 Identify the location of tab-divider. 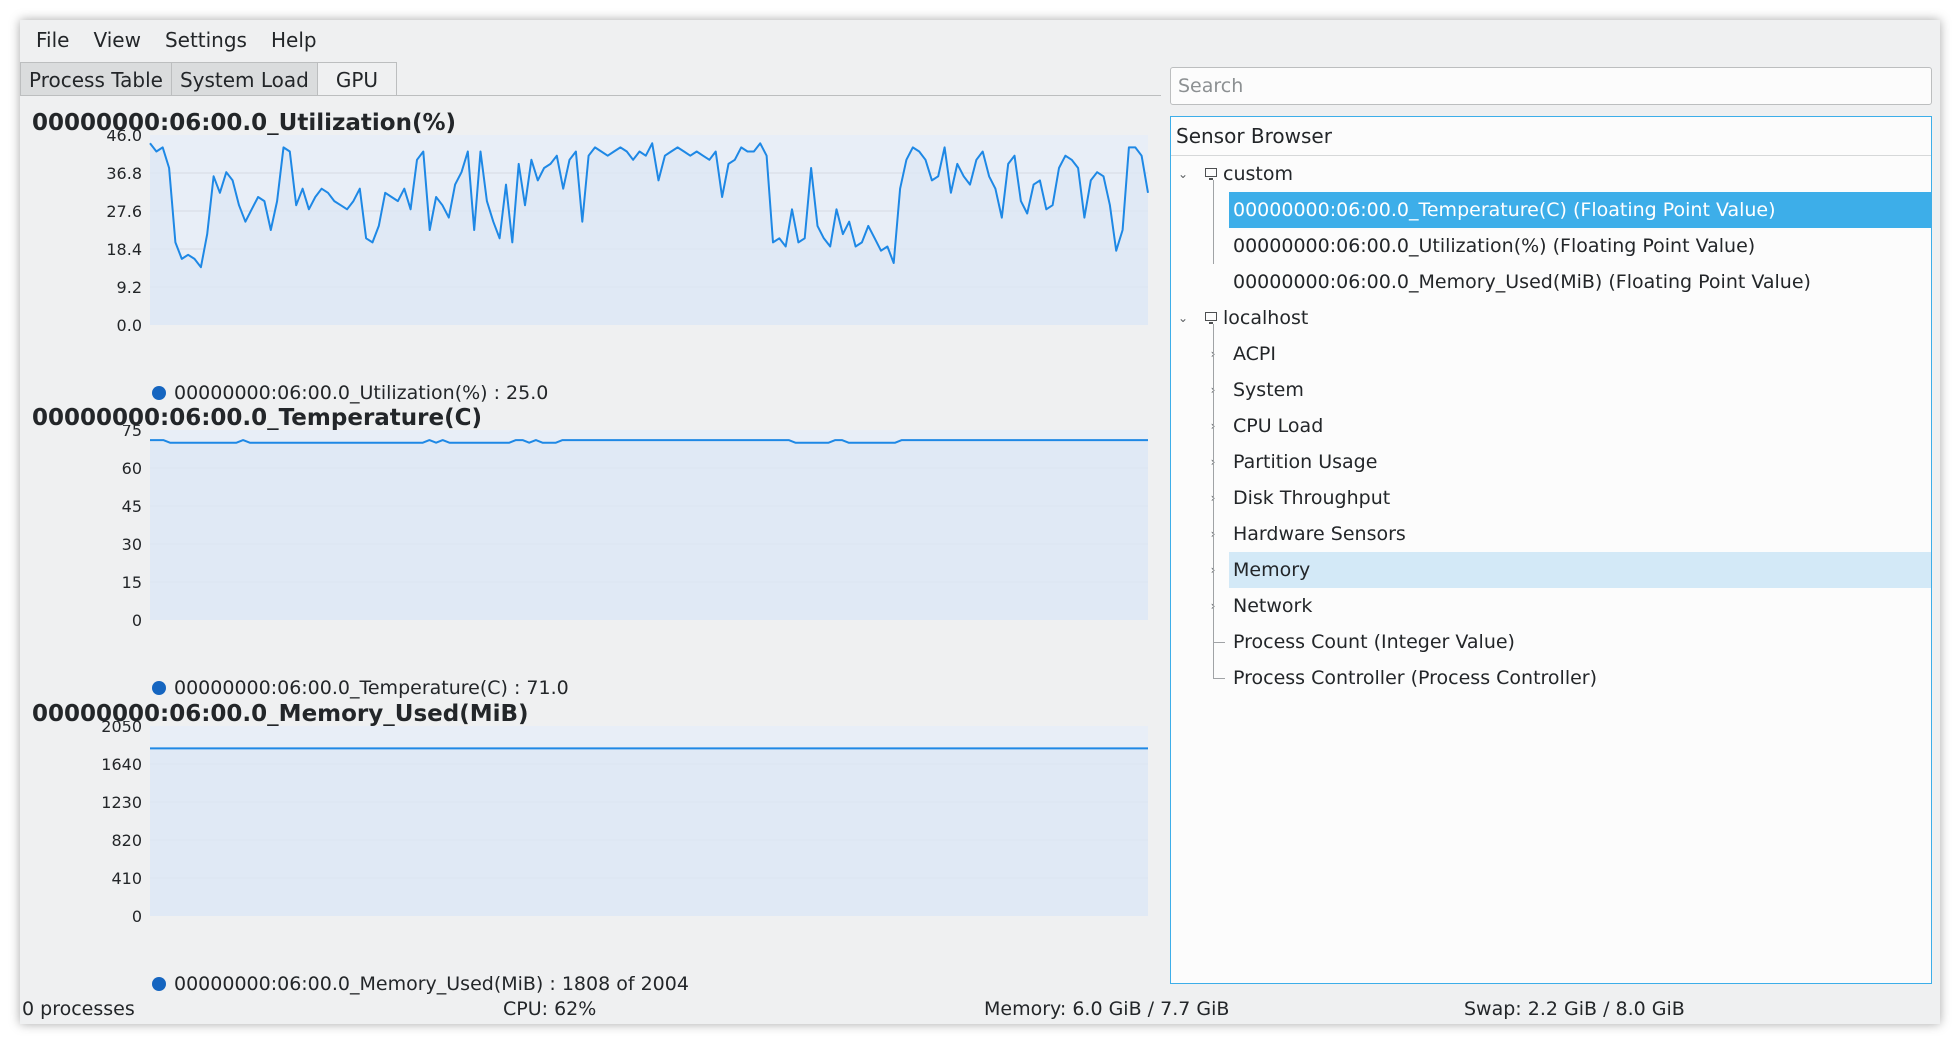
(590, 95).